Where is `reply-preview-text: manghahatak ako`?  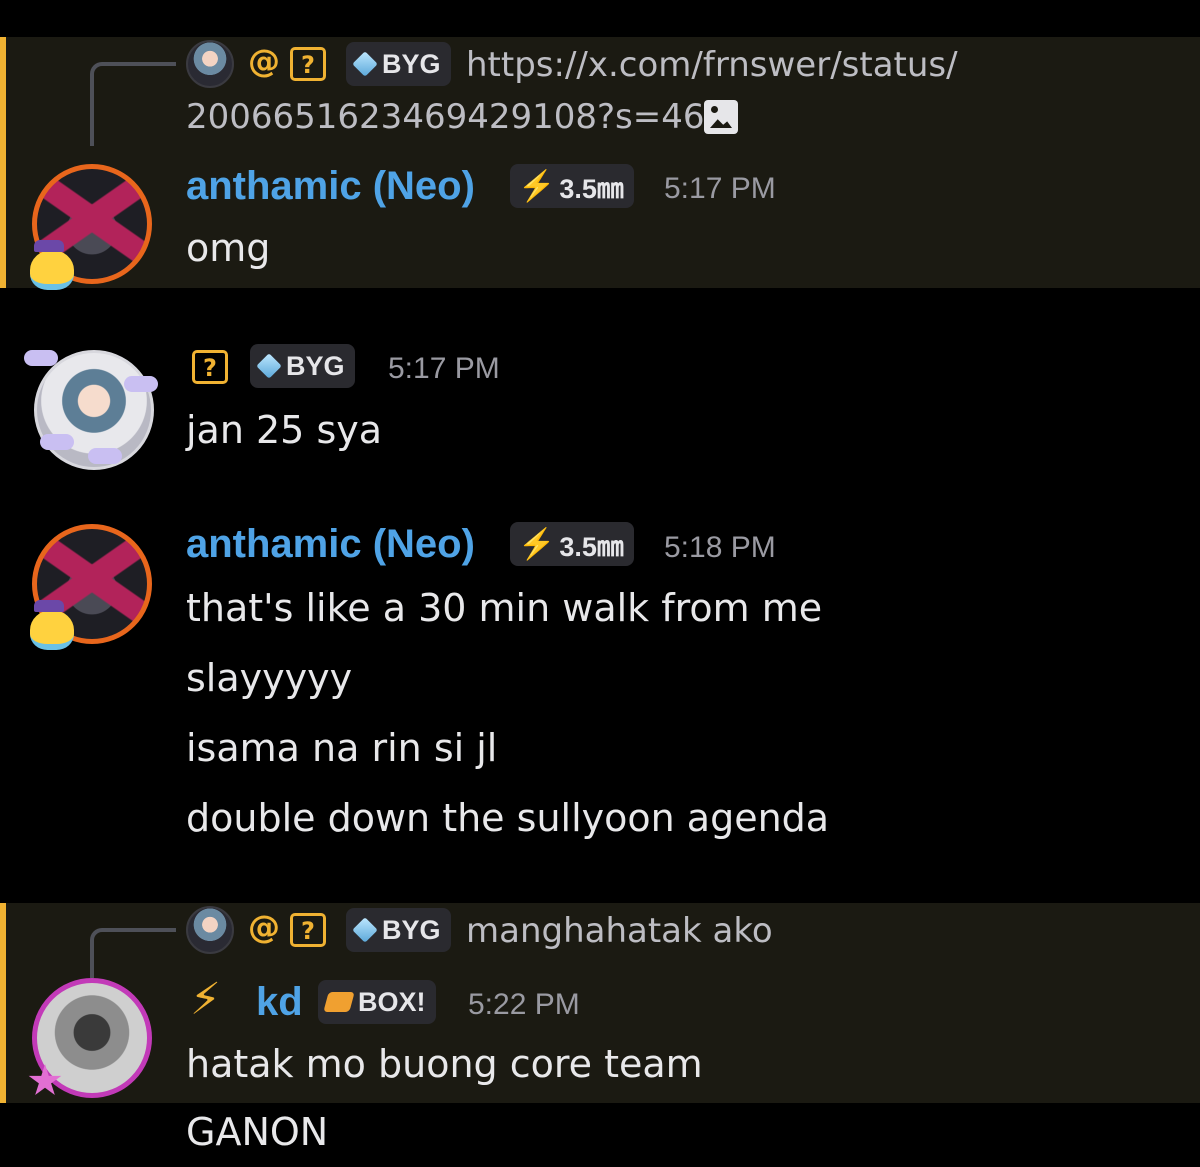 reply-preview-text: manghahatak ako is located at coordinates (619, 931).